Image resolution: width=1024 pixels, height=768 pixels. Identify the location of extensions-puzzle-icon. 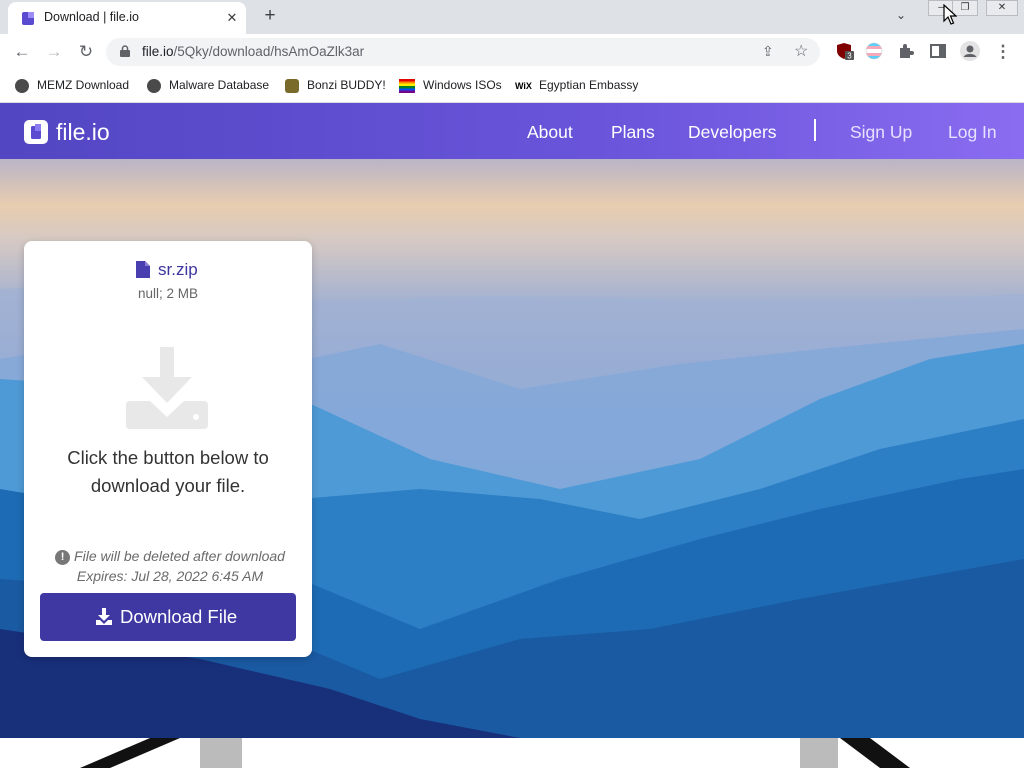
(906, 51).